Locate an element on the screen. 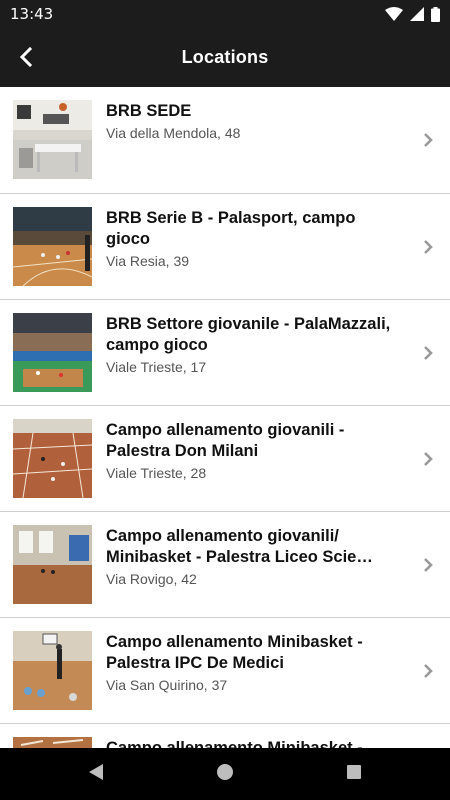 This screenshot has height=800, width=450. location-title: BRB Serie B - Palasport, campo gioco is located at coordinates (231, 228).